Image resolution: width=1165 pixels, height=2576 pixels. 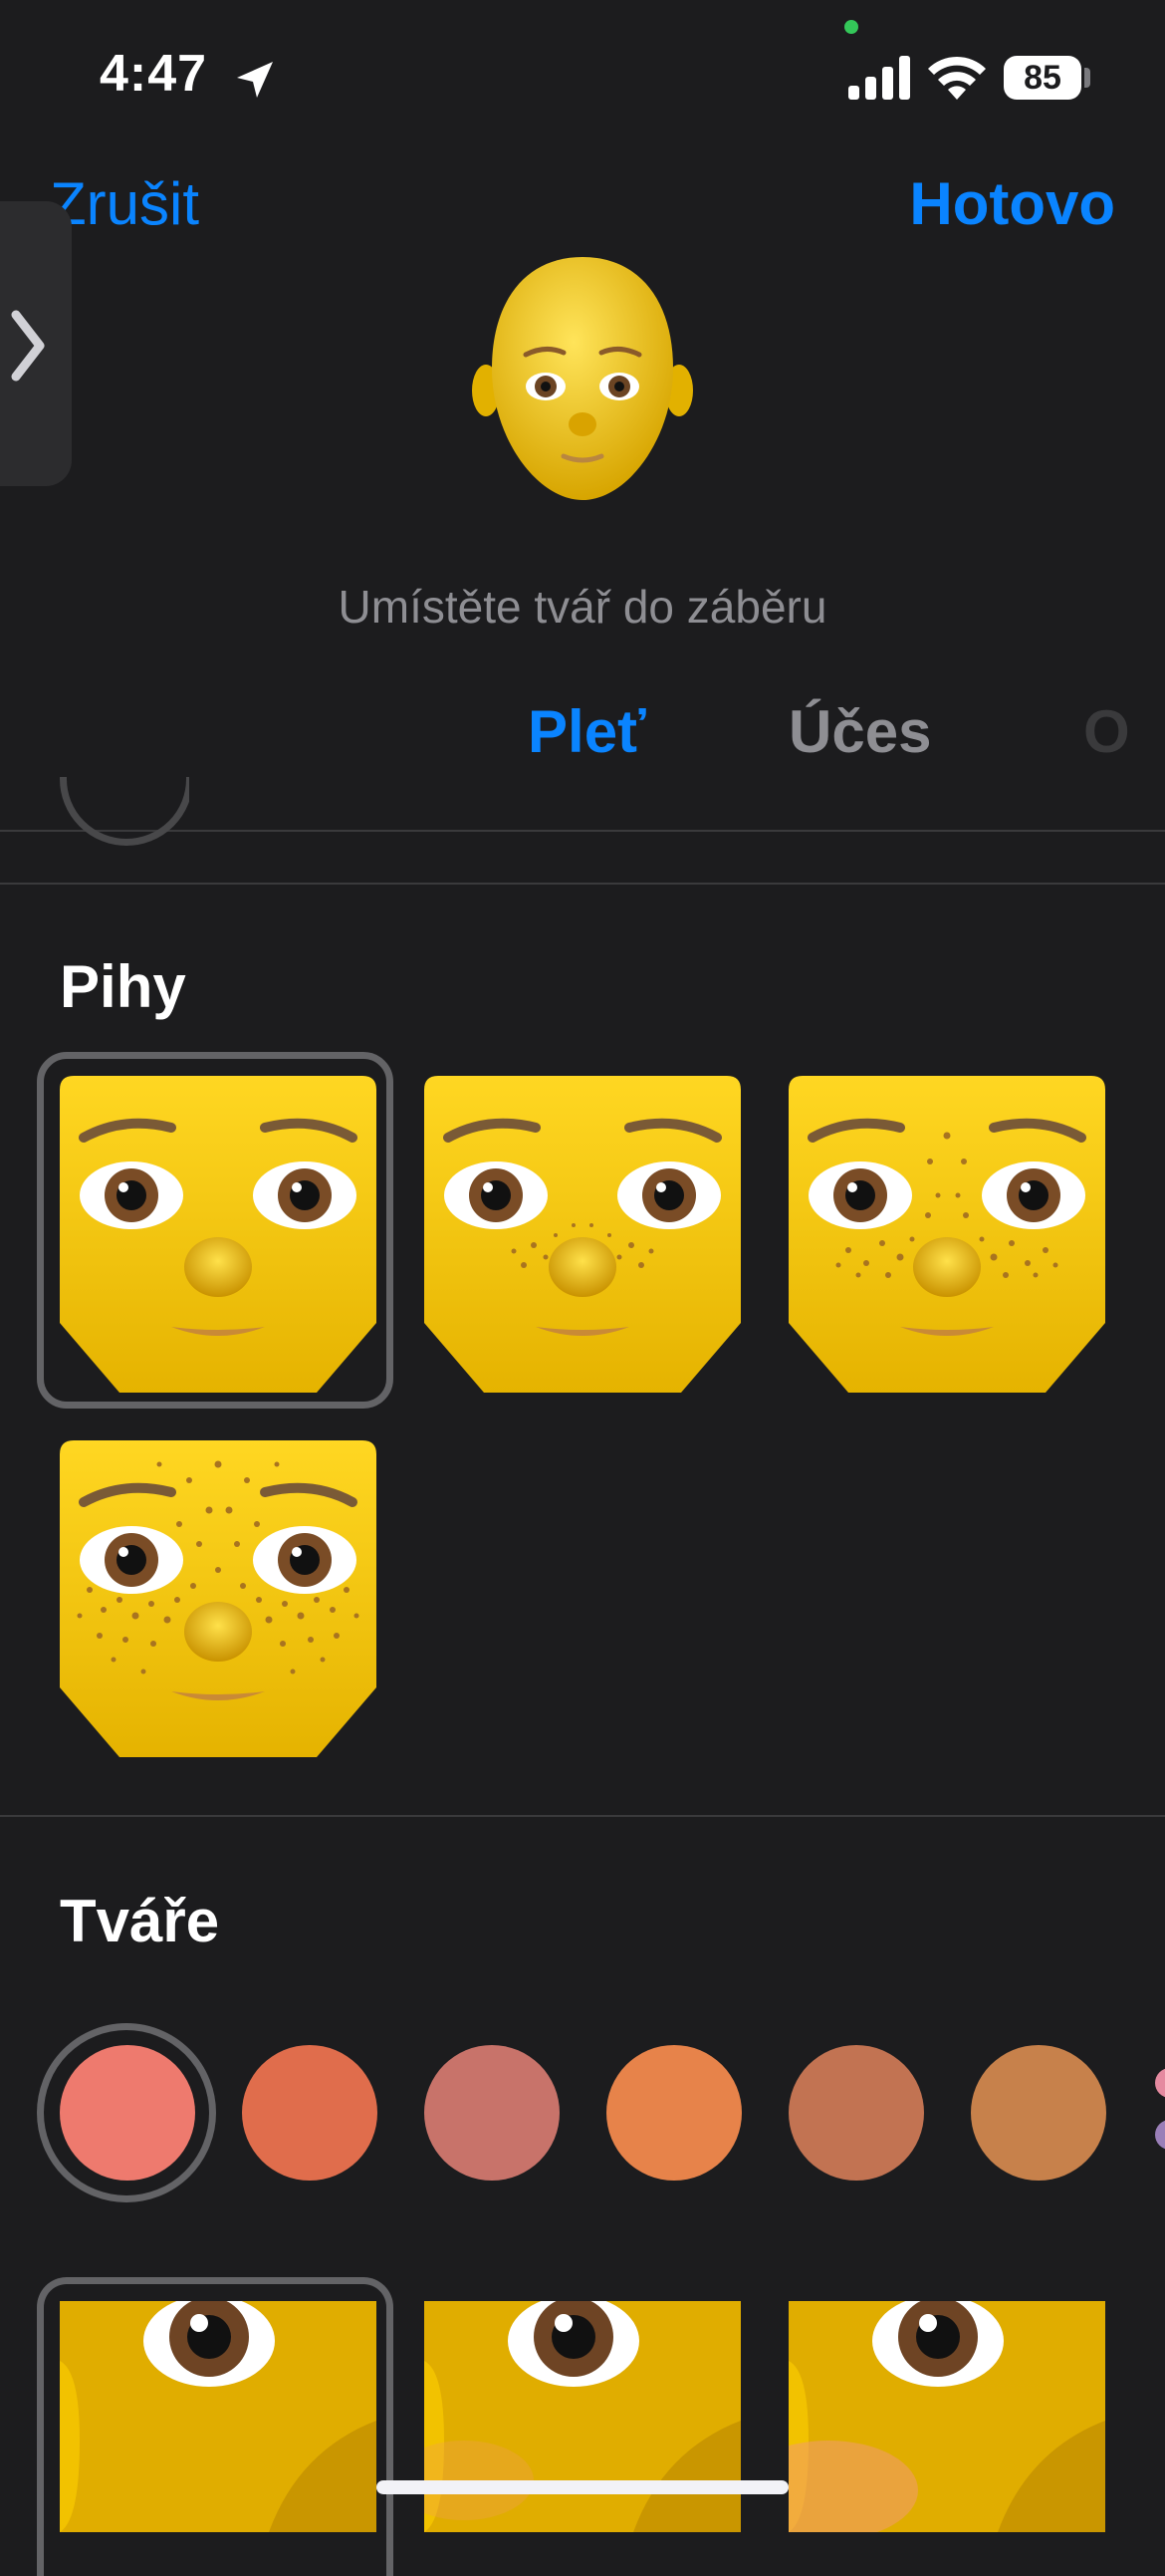 What do you see at coordinates (582, 607) in the screenshot?
I see `face-framing-hint: Umístěte tvář do záběru` at bounding box center [582, 607].